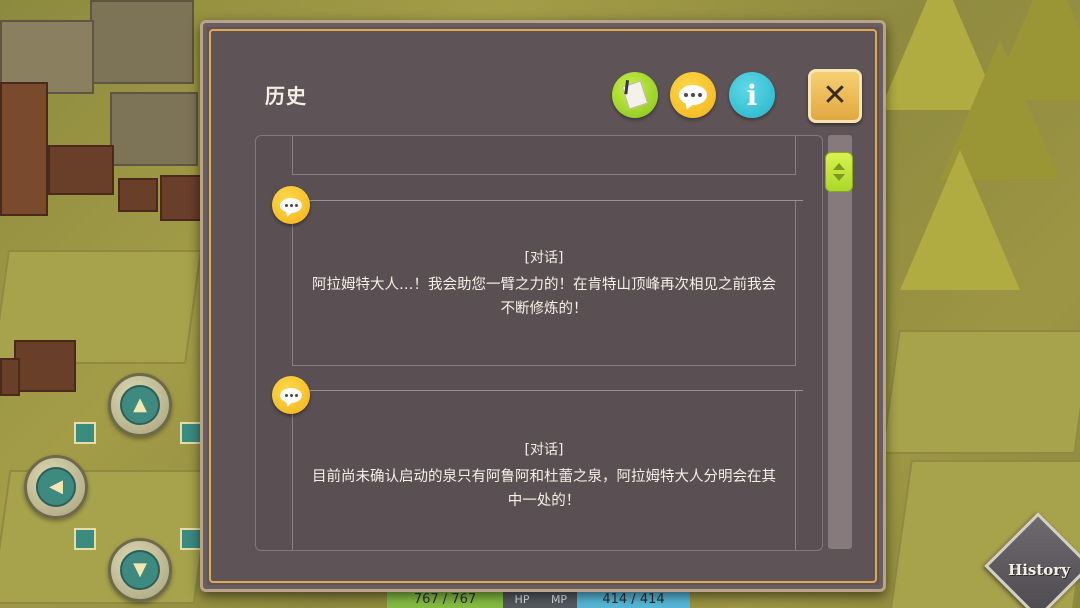 The image size is (1080, 608). What do you see at coordinates (980, 392) in the screenshot?
I see `grass-tile` at bounding box center [980, 392].